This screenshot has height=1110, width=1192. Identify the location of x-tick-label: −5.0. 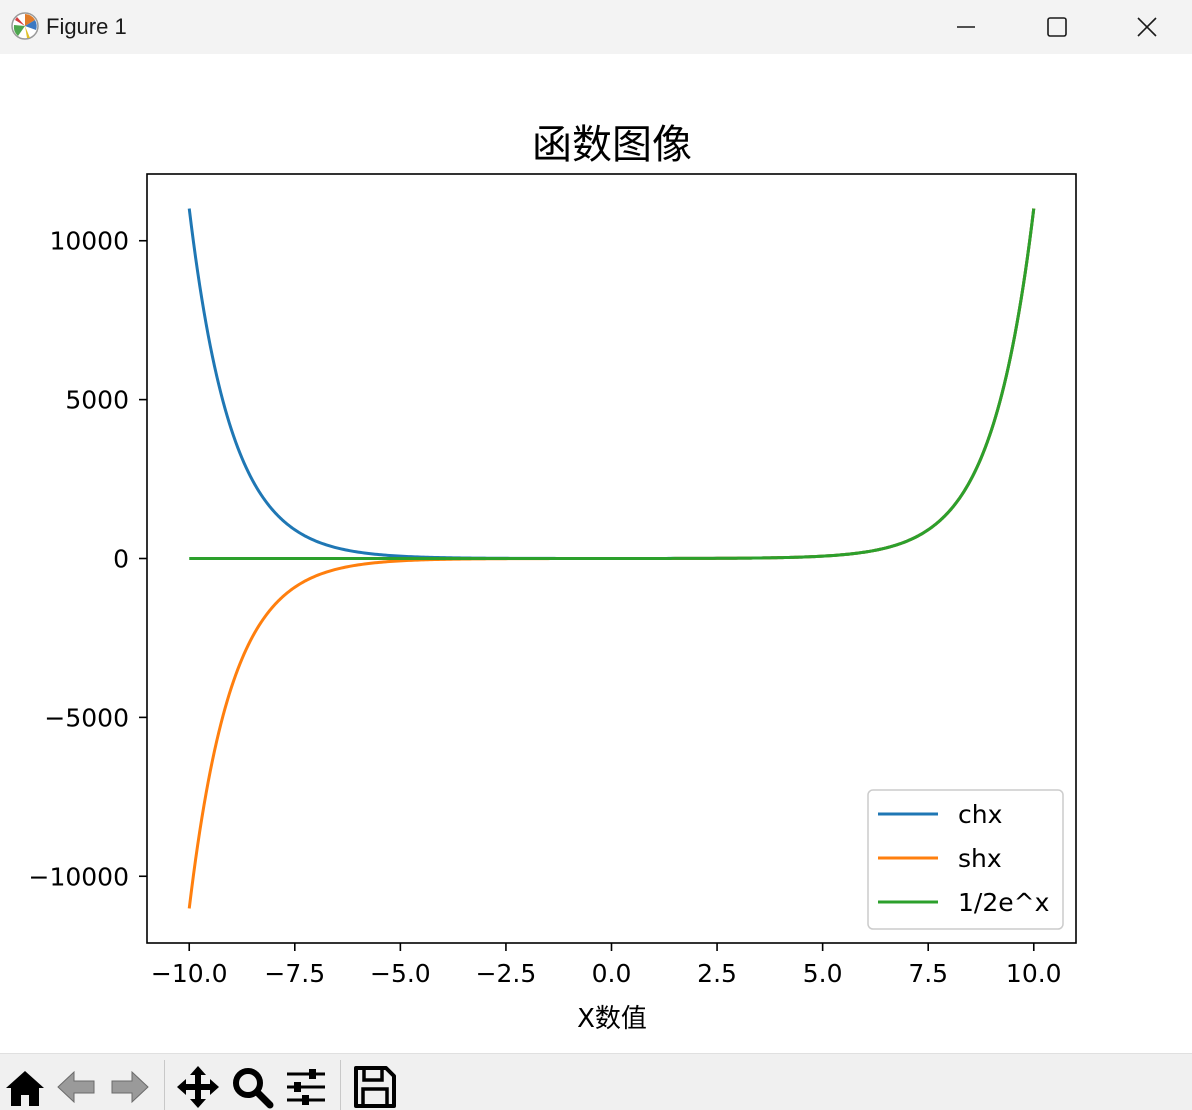
(400, 973).